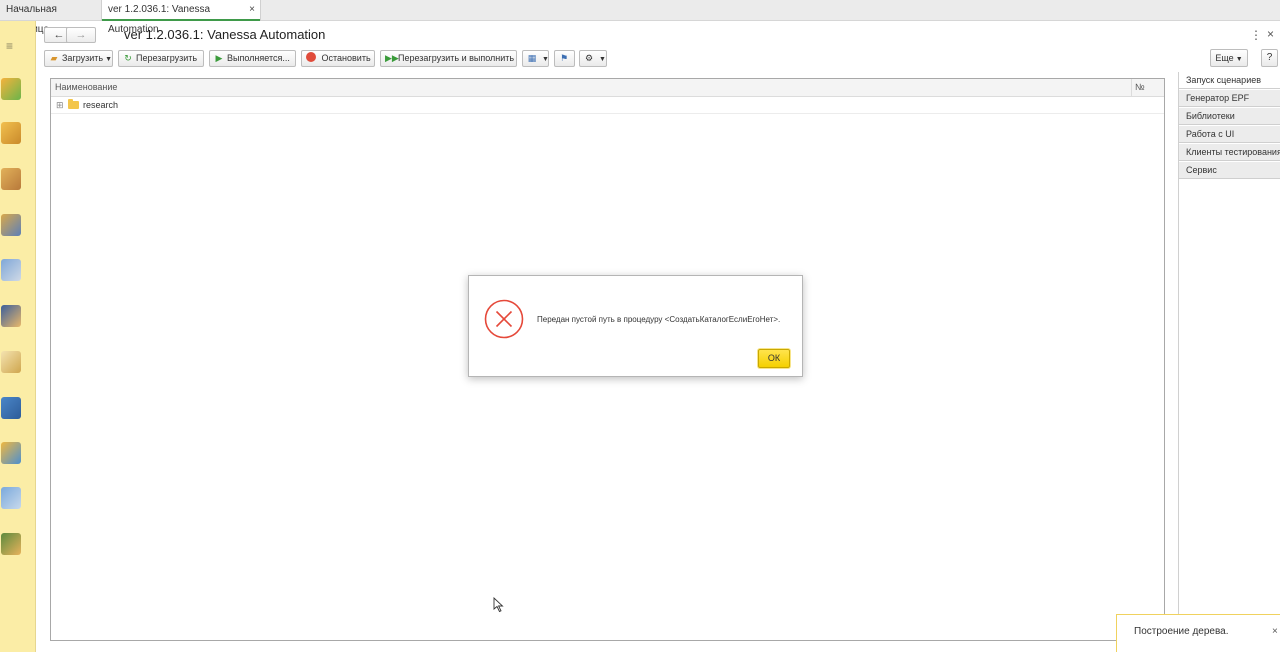 The height and width of the screenshot is (652, 1280). Describe the element at coordinates (456, 58) in the screenshot. I see `reload-run-label: Перезагрузить и выполнить` at that location.